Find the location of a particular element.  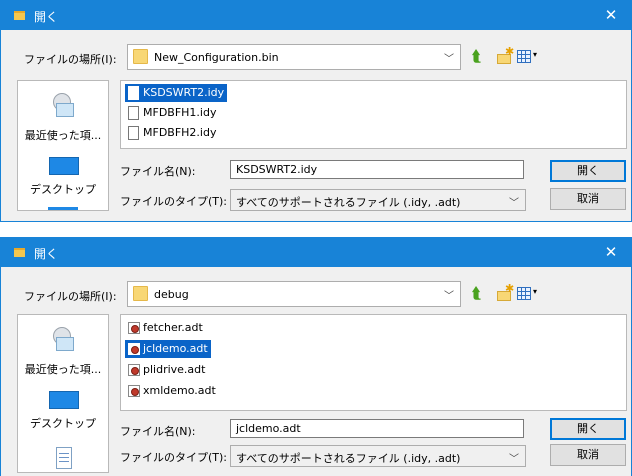

list-item: plidrive.adt is located at coordinates (166, 370).